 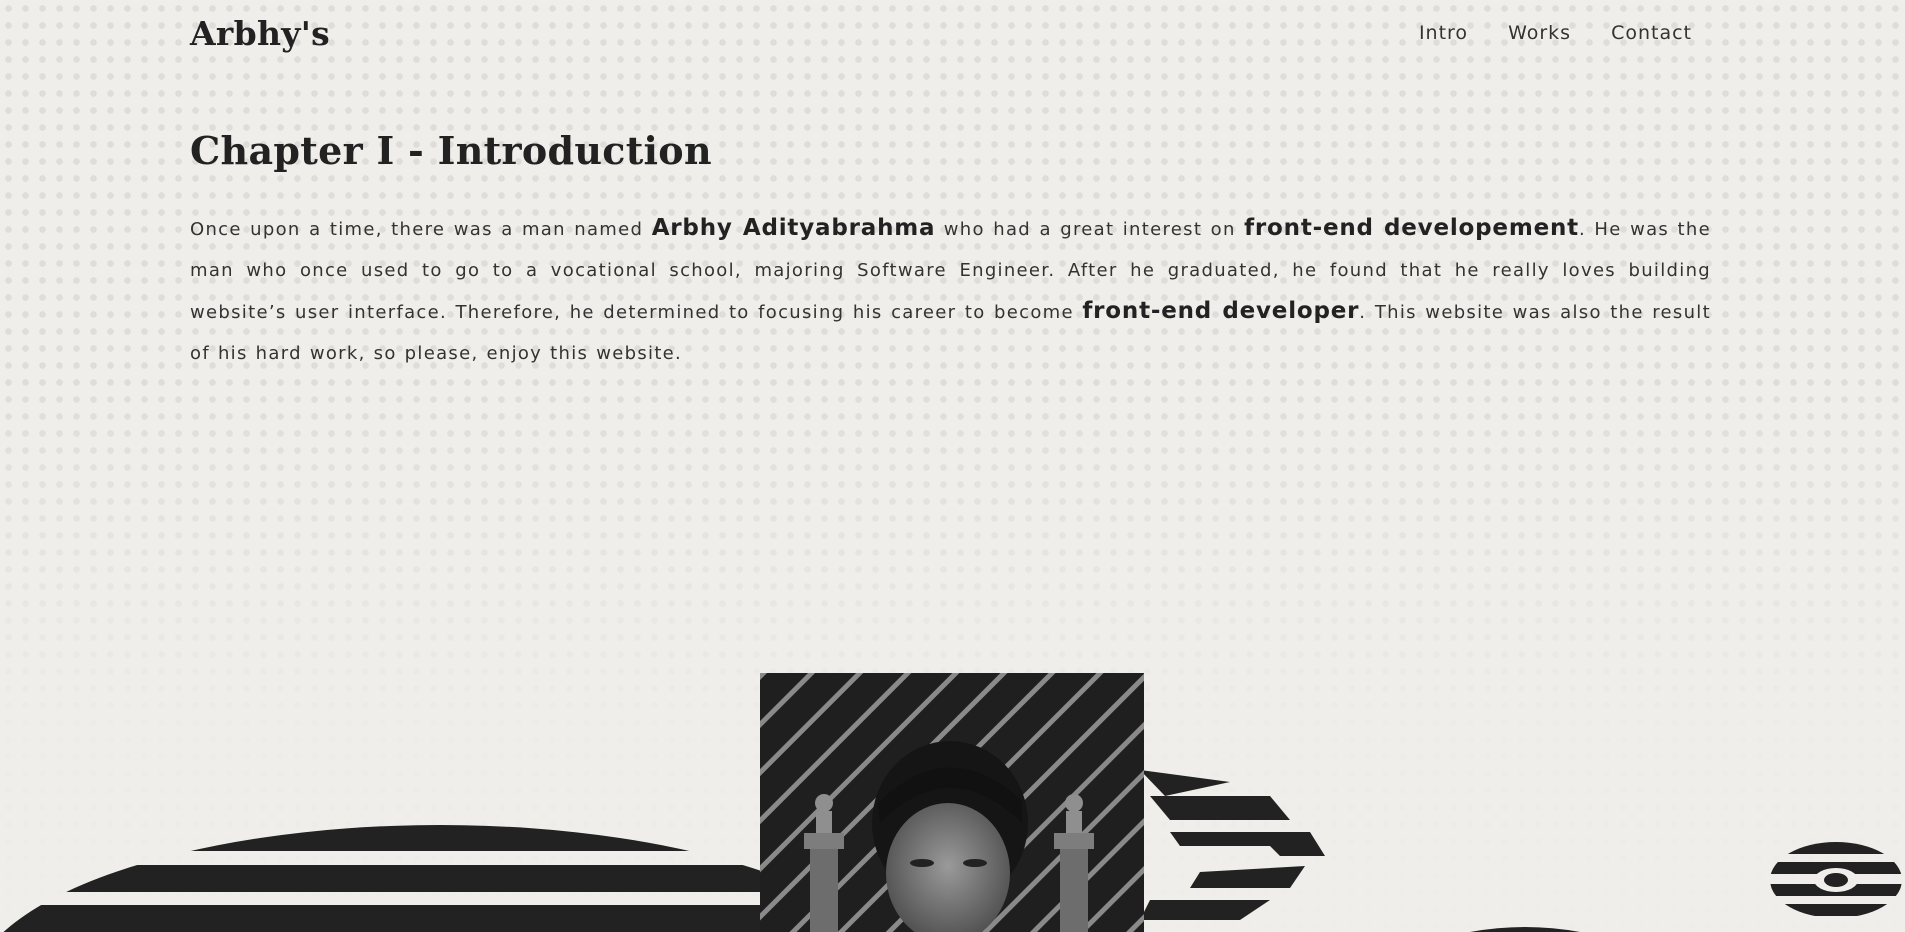 What do you see at coordinates (952, 35) in the screenshot?
I see `site-header: Arbhy's Intro Works Contact` at bounding box center [952, 35].